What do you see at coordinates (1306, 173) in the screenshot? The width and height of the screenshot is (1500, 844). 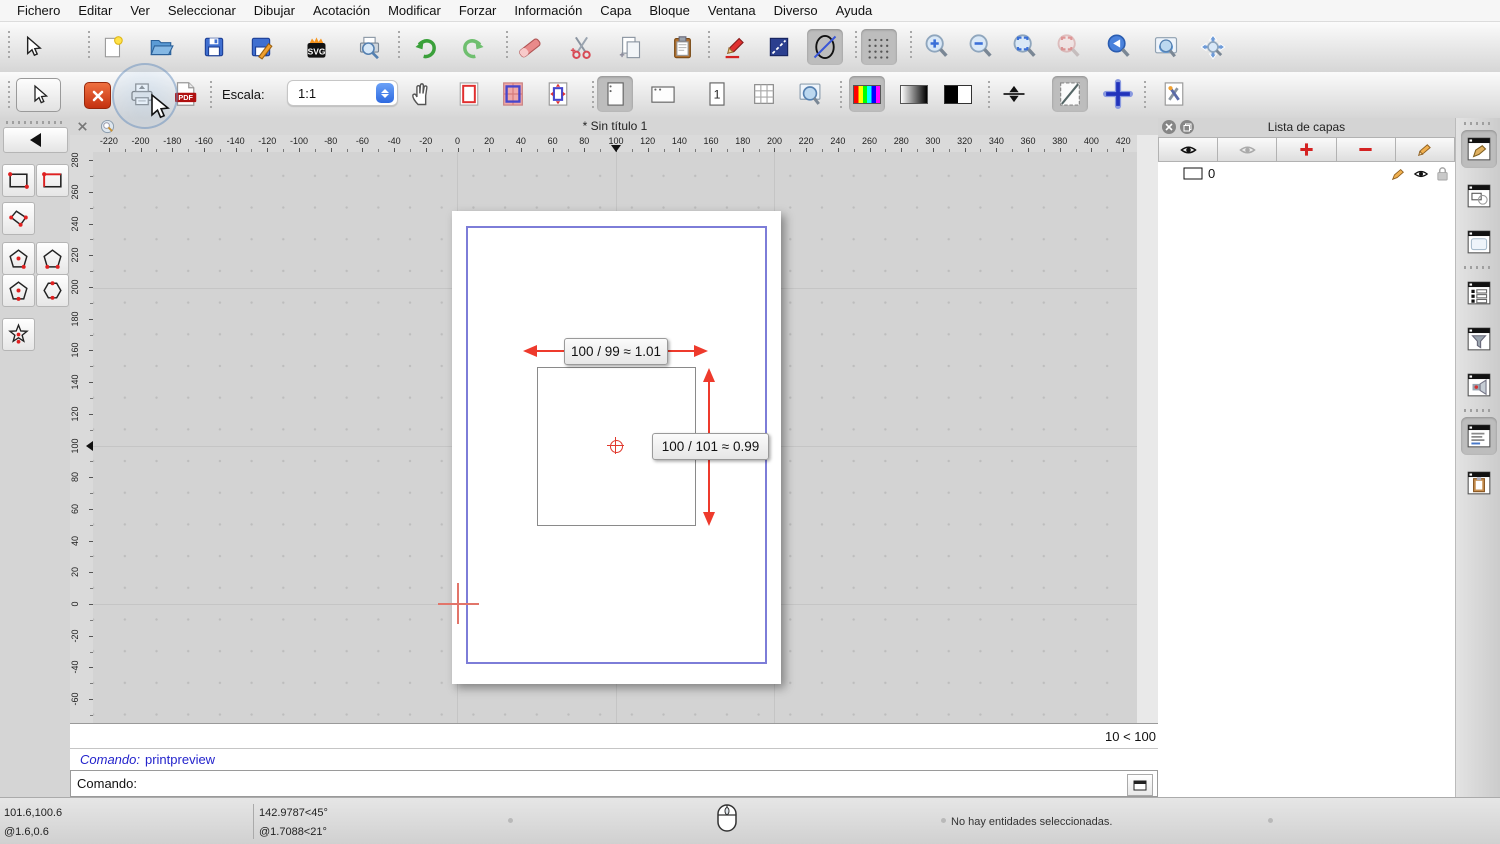 I see `layer-row: 0` at bounding box center [1306, 173].